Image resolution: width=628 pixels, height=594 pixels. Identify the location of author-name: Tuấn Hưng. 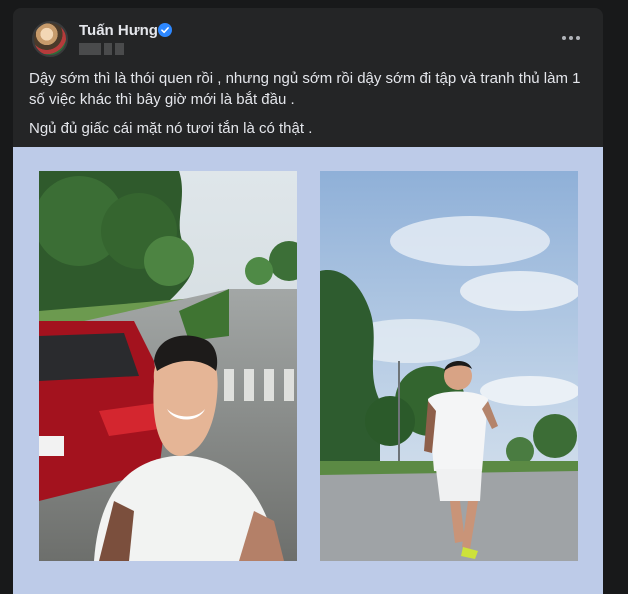
(118, 30).